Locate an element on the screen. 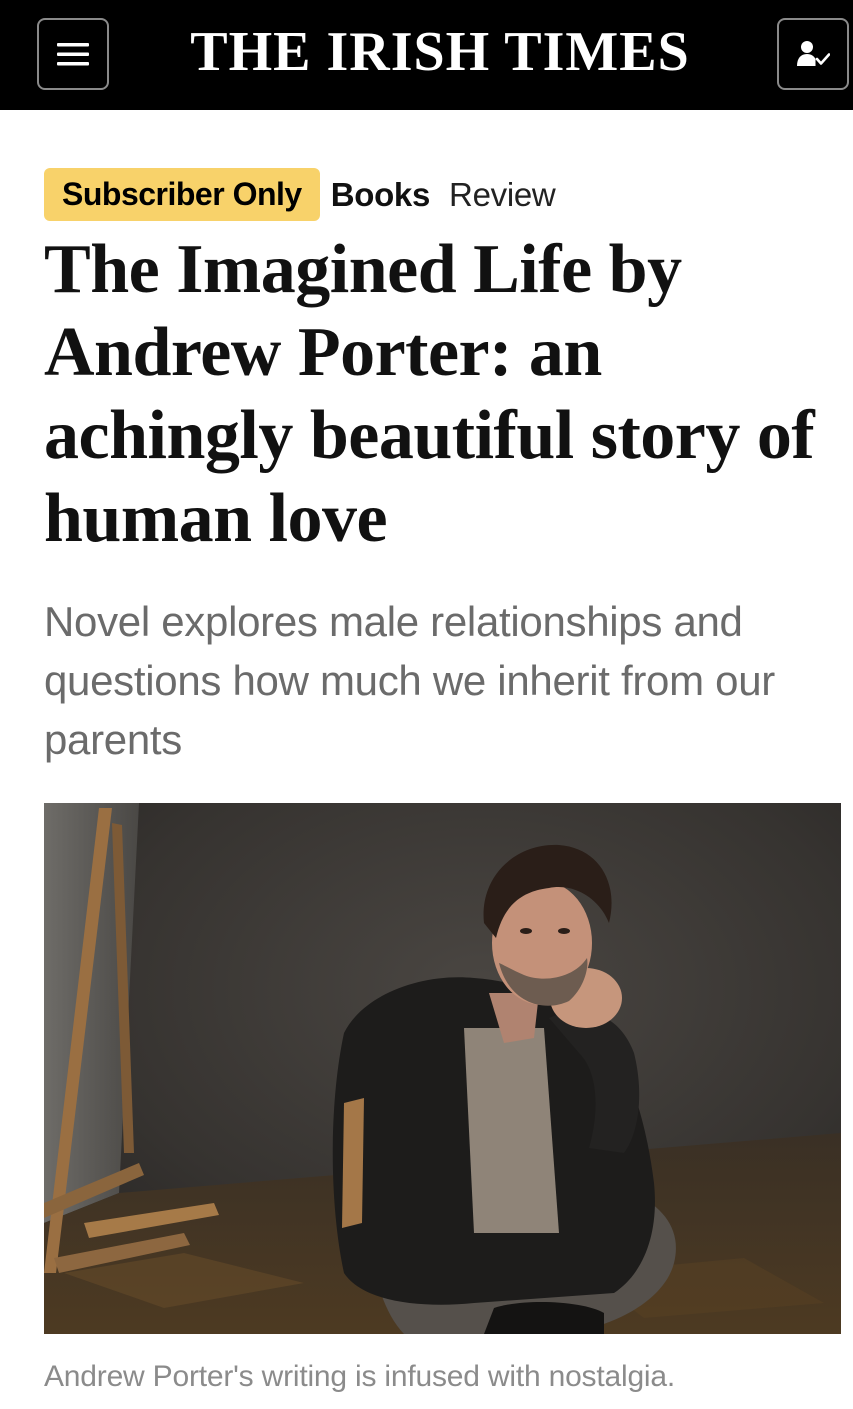 This screenshot has height=1409, width=853. article-tags: Subscriber Only Books Review is located at coordinates (300, 194).